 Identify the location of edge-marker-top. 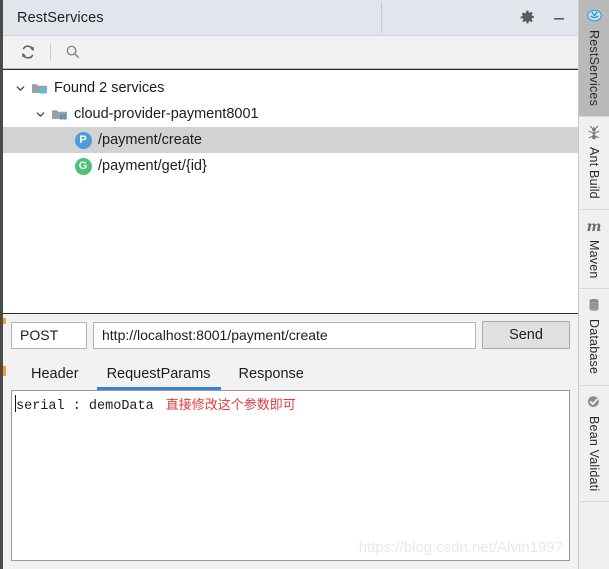
(4, 321).